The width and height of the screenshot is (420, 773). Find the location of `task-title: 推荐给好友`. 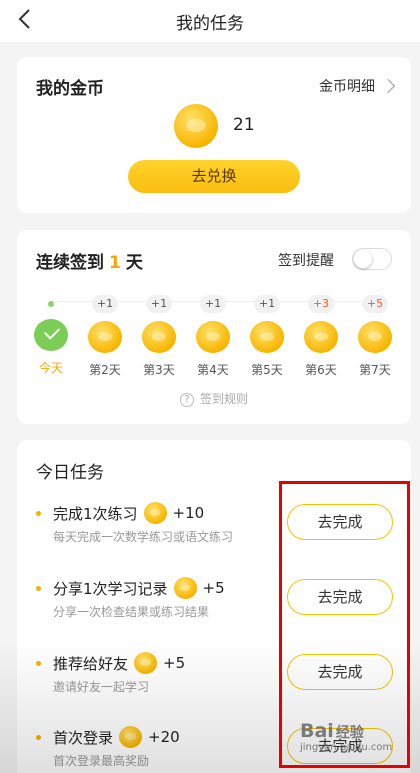

task-title: 推荐给好友 is located at coordinates (91, 663).